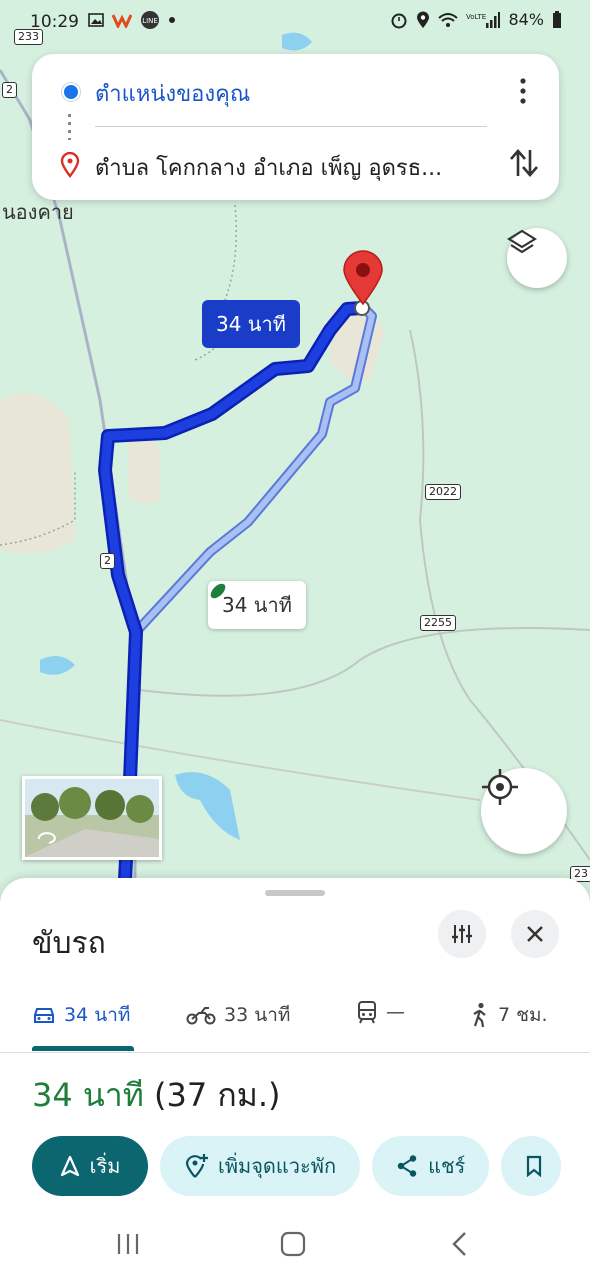 The image size is (590, 1280). I want to click on route-options-button, so click(462, 934).